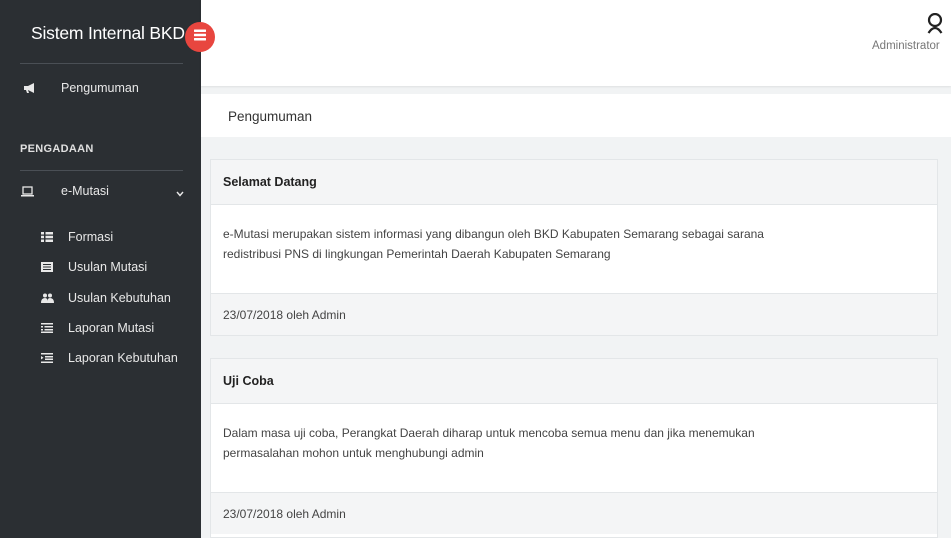  Describe the element at coordinates (119, 298) in the screenshot. I see `sidebar-item-label: Usulan Kebutuhan` at that location.